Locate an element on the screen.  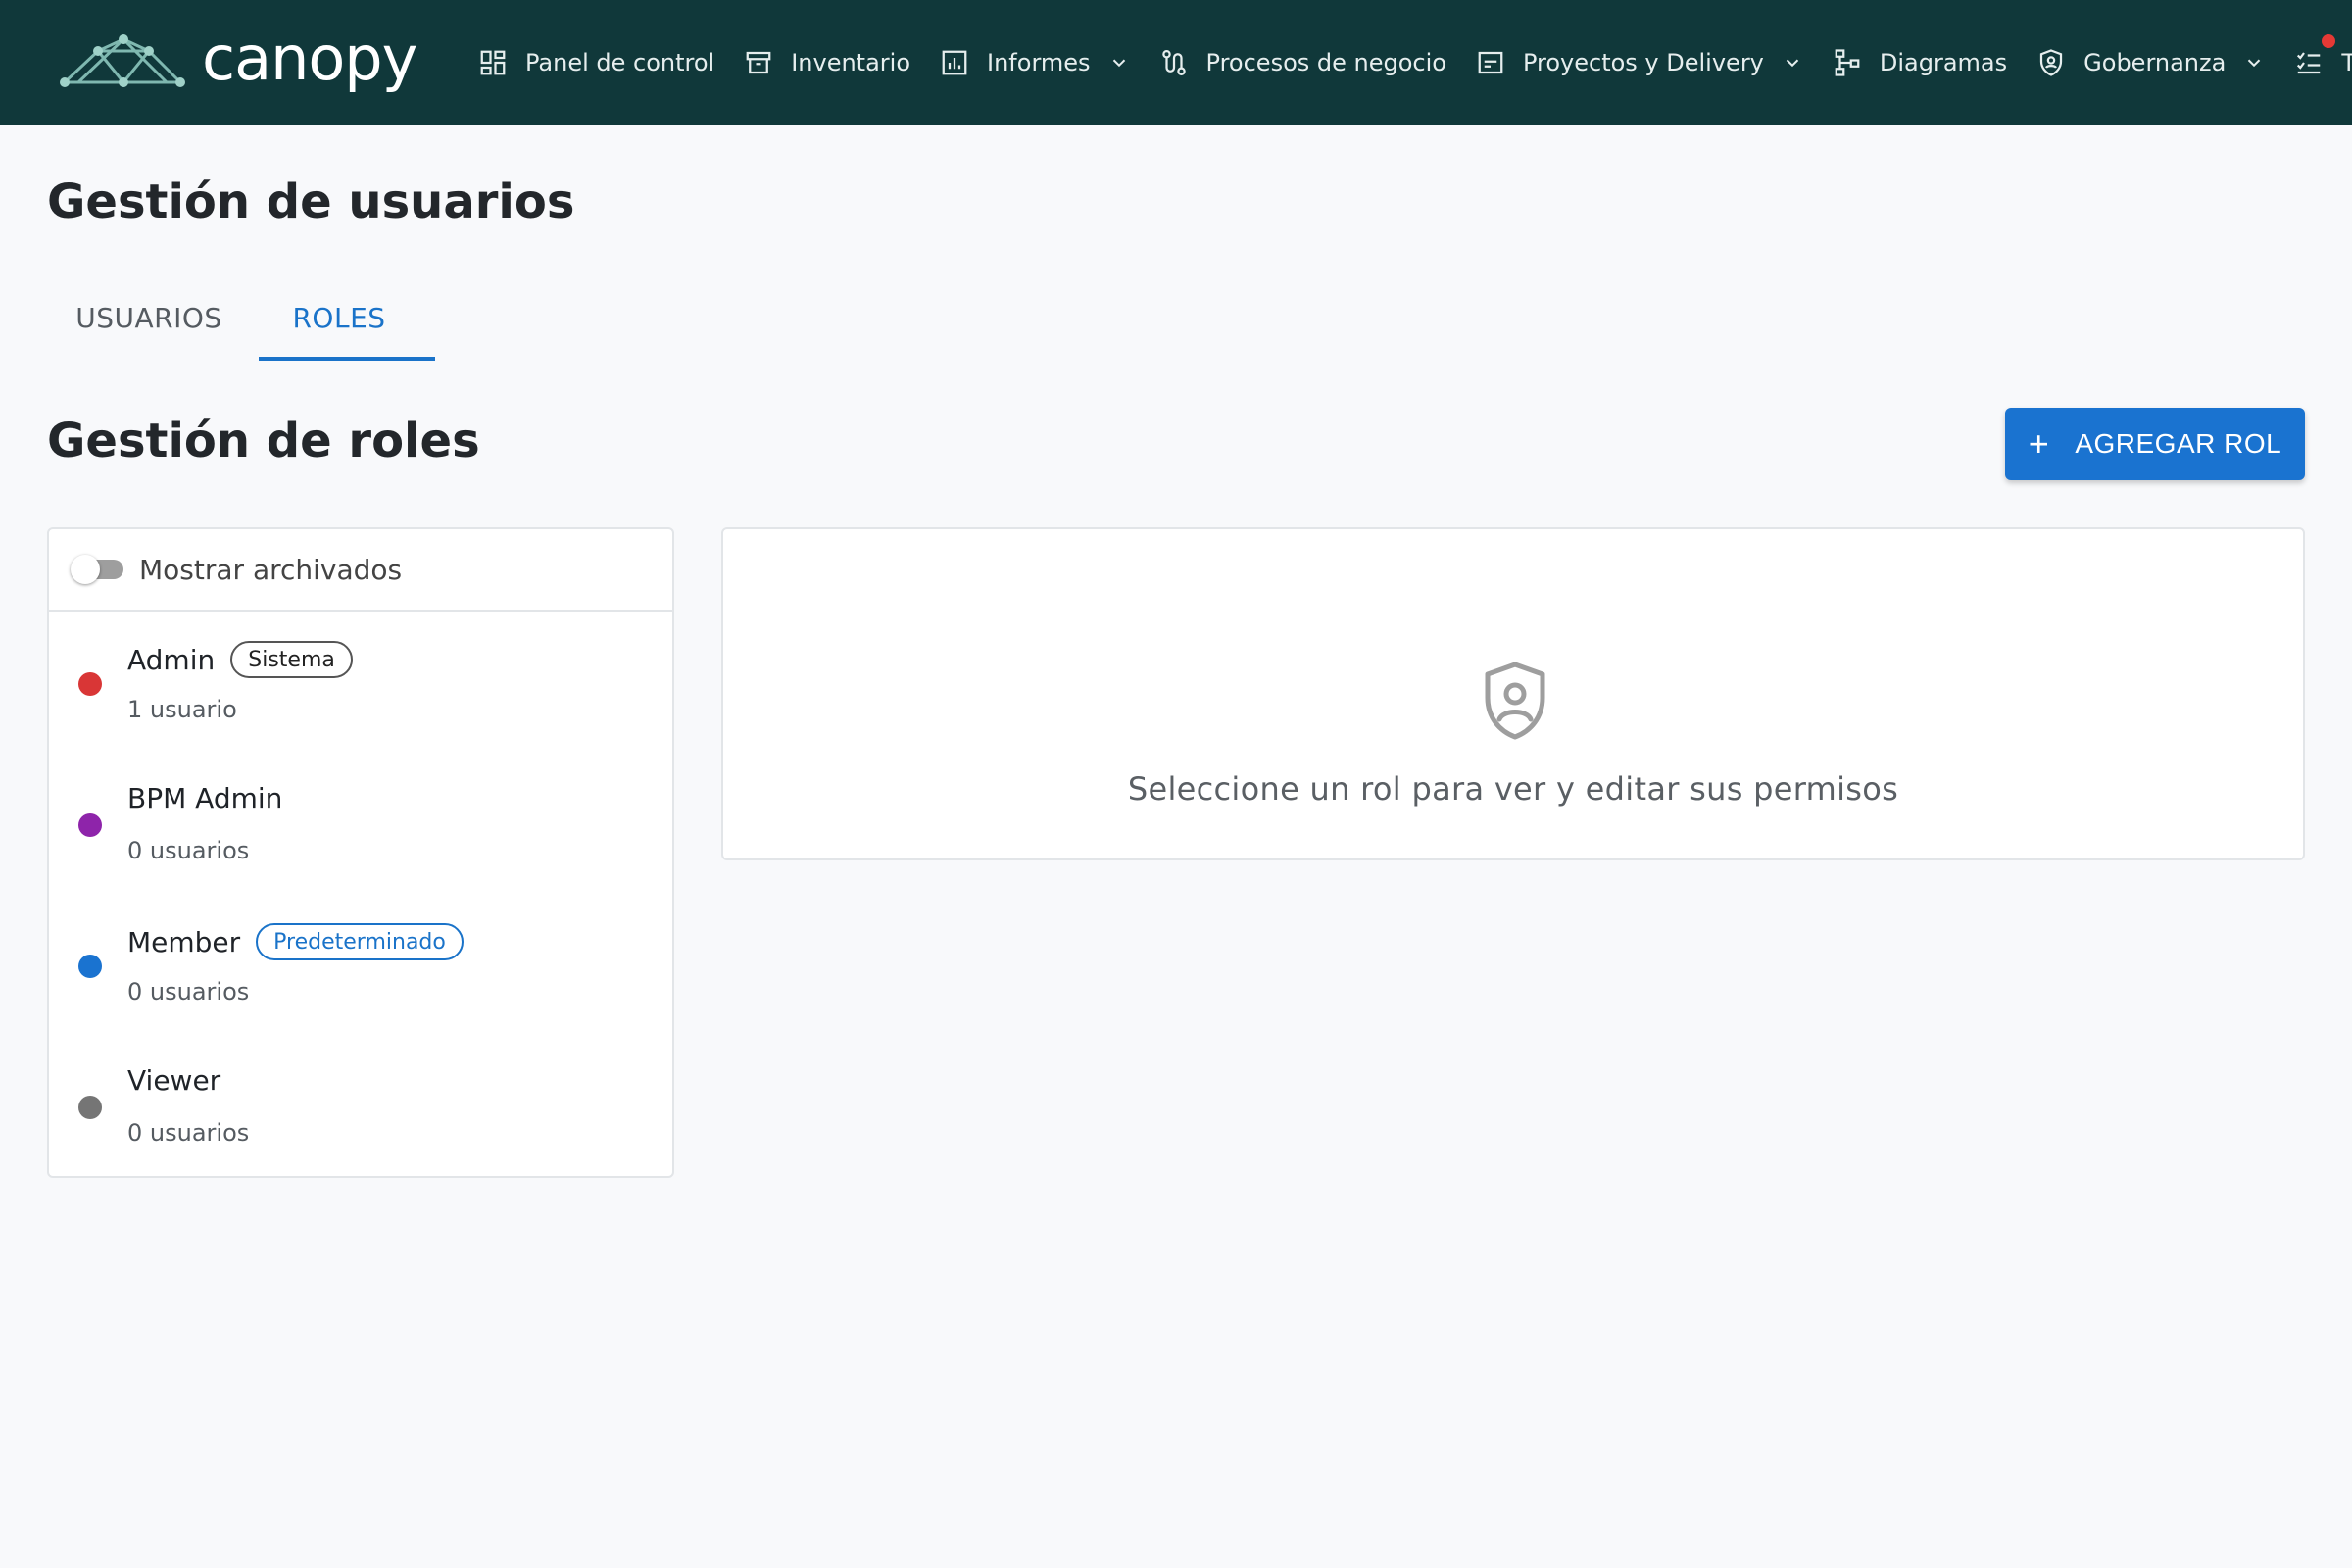
add-role-label: AGREGAR ROL is located at coordinates (2178, 443).